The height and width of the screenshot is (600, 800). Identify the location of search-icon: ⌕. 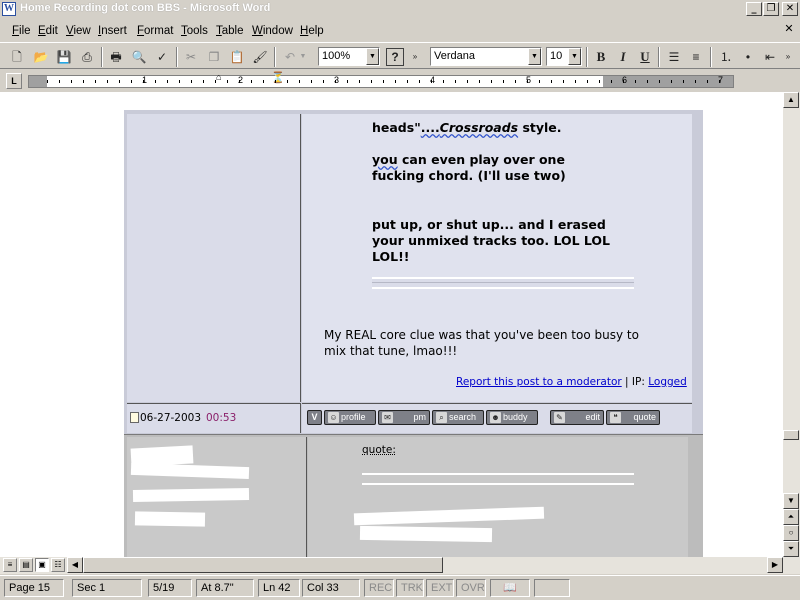
(441, 417).